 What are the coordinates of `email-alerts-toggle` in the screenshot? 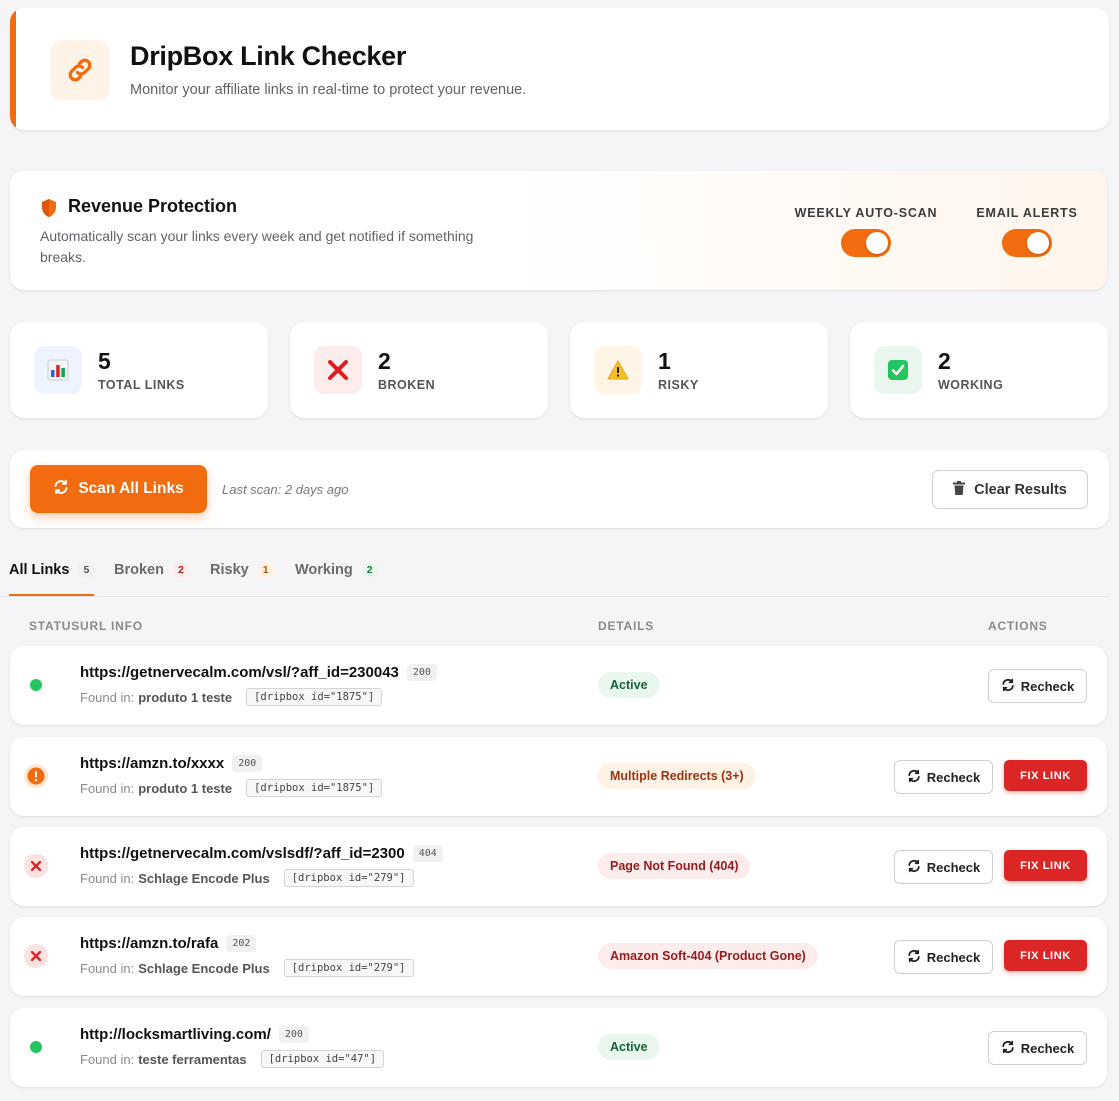 It's located at (1027, 243).